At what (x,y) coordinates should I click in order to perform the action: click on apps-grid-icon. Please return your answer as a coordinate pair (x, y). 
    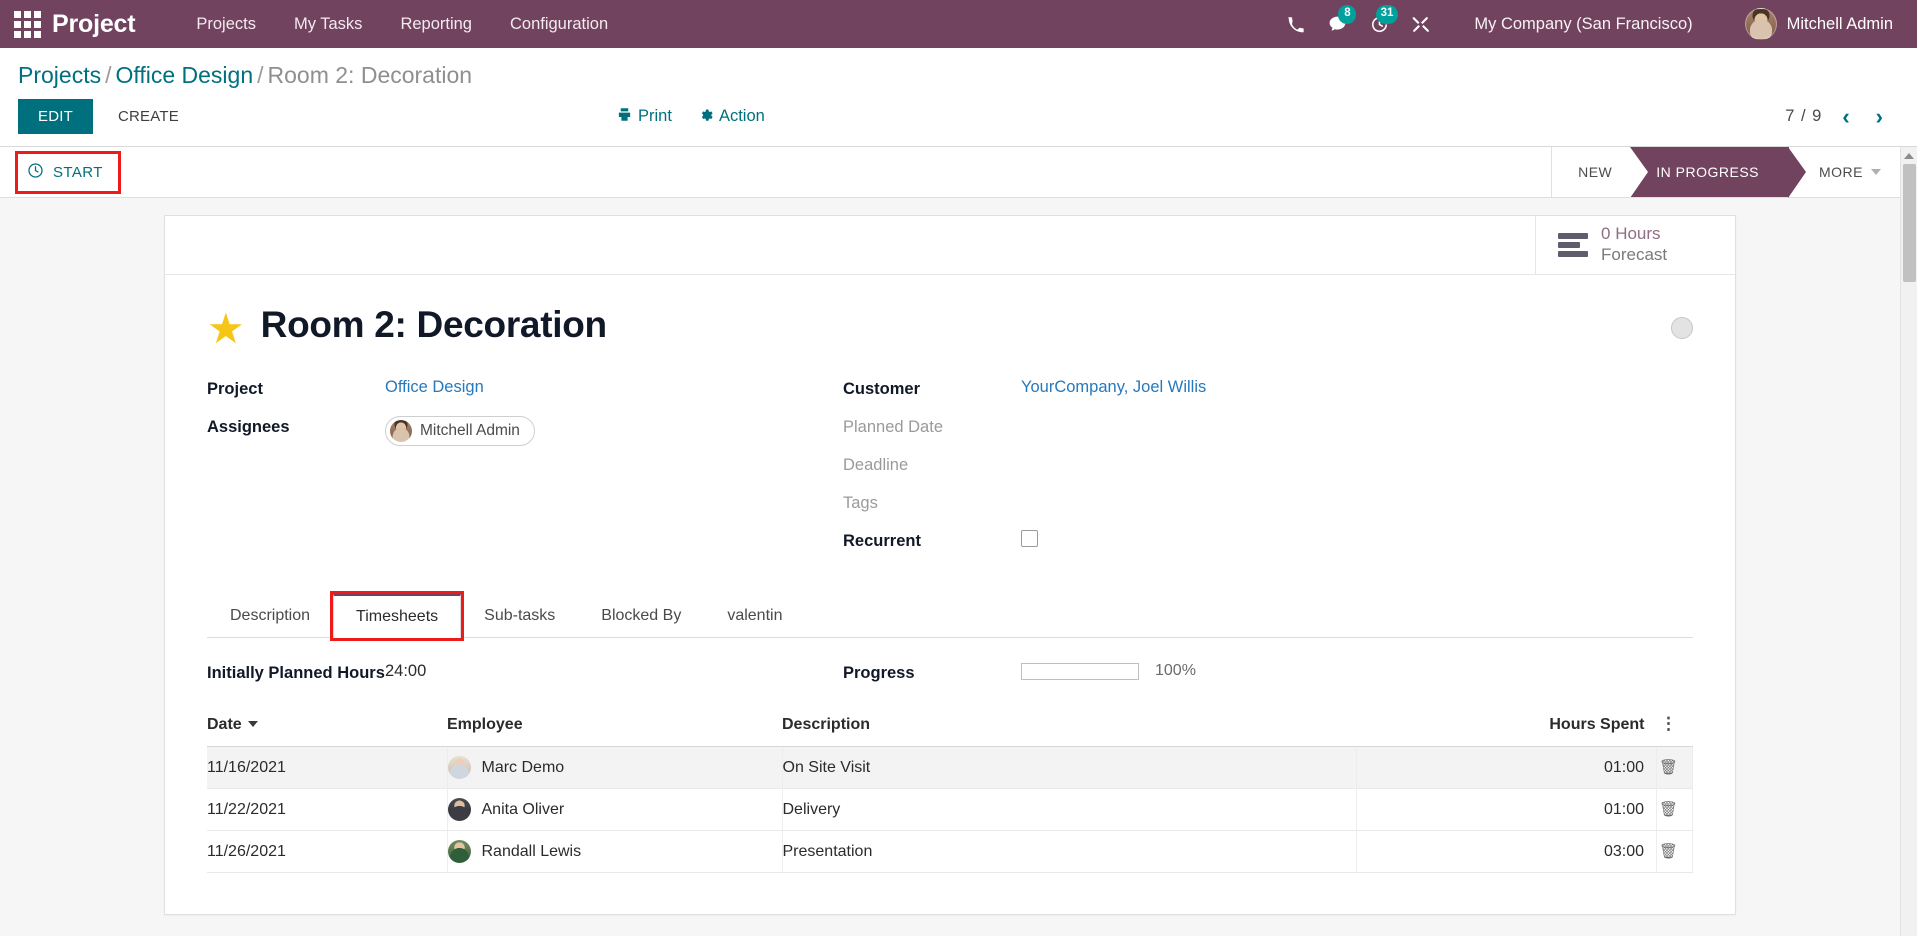
    Looking at the image, I should click on (27, 24).